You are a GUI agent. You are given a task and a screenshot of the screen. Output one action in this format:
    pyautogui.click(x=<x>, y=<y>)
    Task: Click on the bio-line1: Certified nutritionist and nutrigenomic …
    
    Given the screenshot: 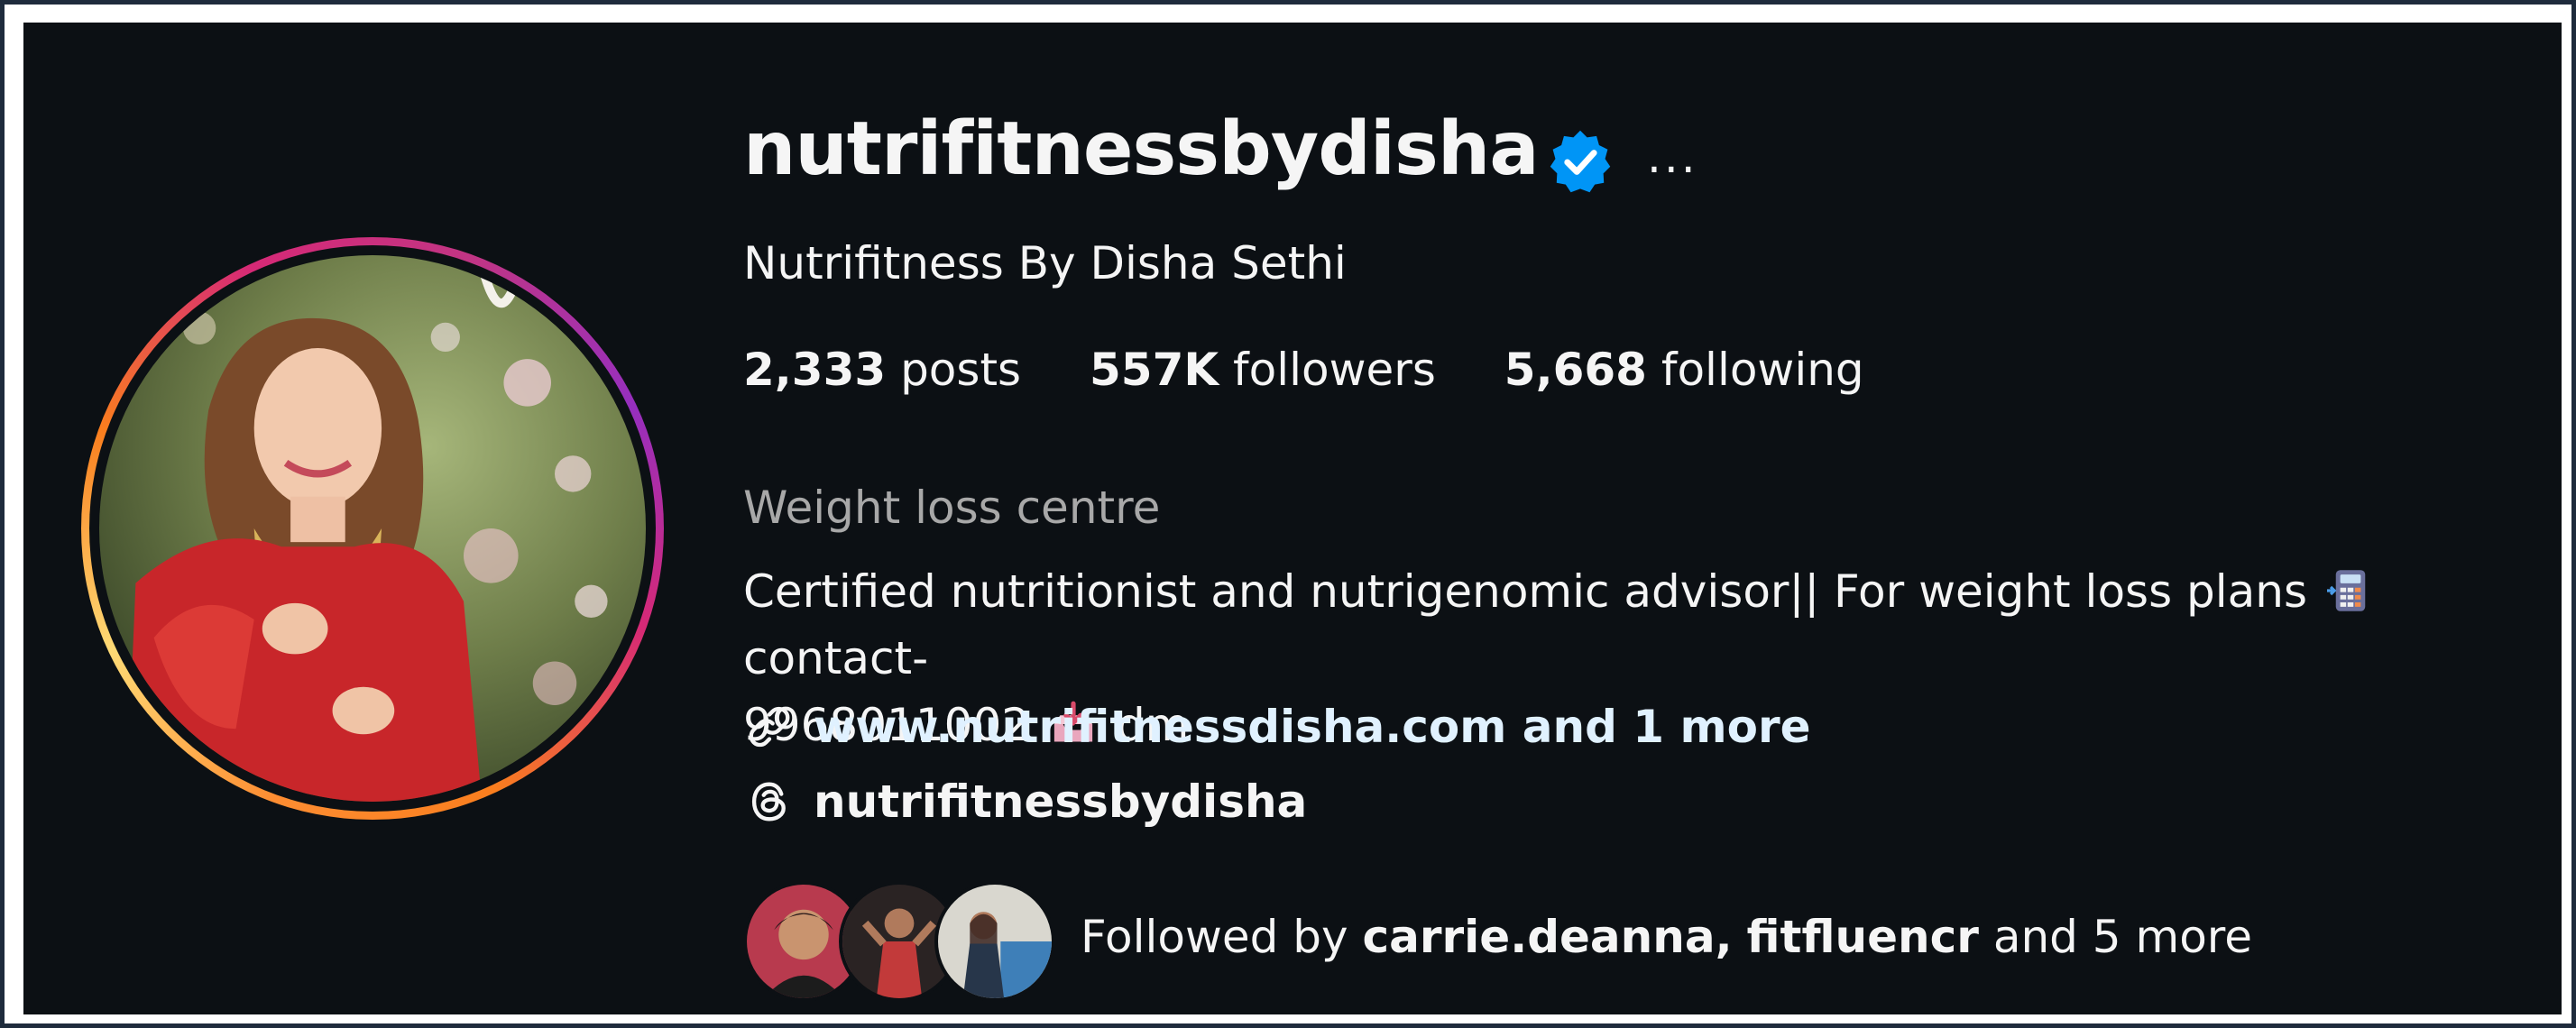 What is the action you would take?
    pyautogui.click(x=1526, y=592)
    